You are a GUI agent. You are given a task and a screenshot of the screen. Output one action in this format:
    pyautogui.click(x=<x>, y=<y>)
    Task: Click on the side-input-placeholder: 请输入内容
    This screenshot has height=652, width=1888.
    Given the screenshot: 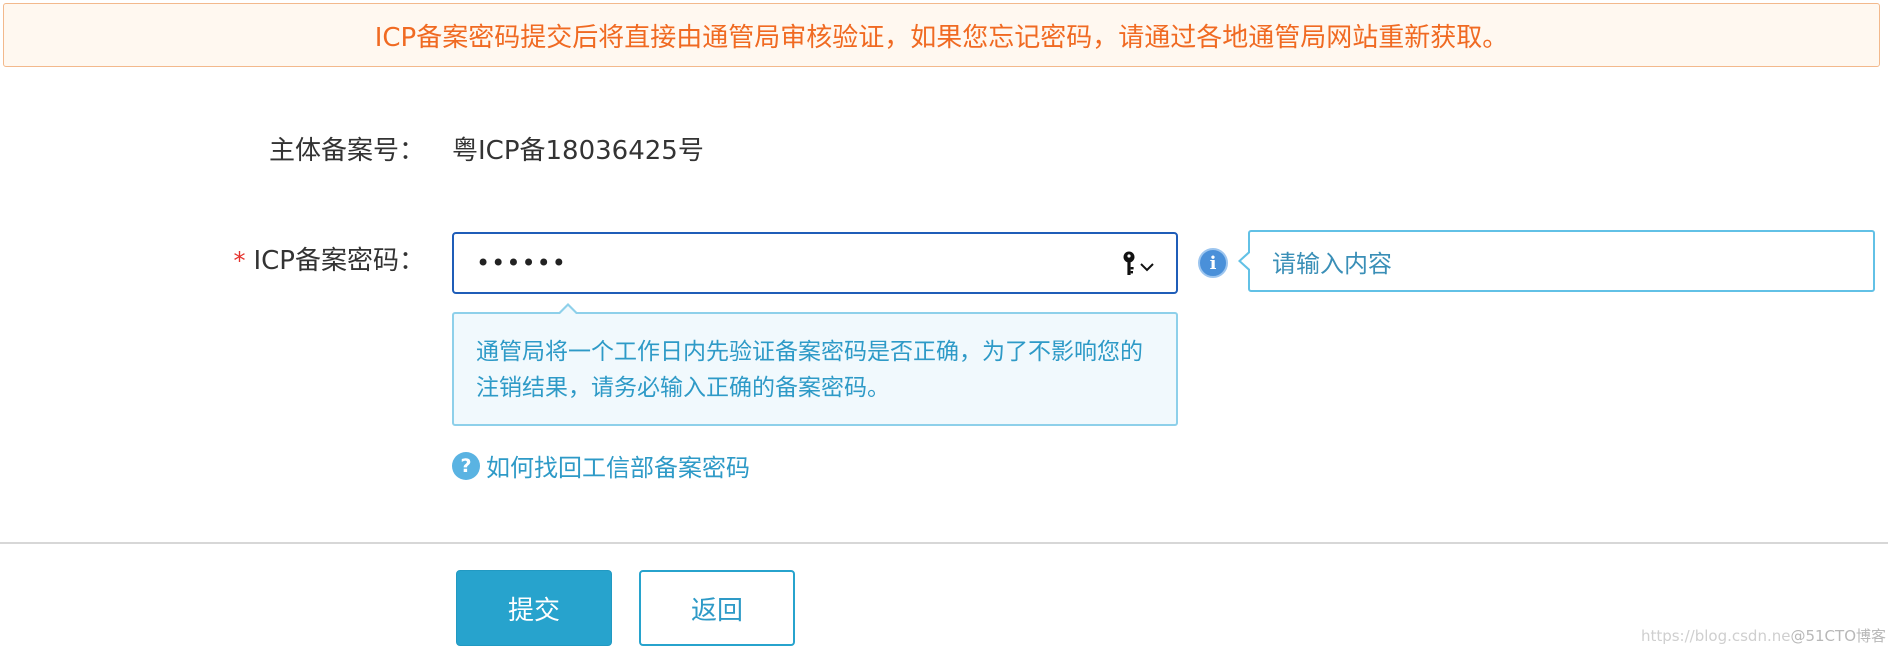 What is the action you would take?
    pyautogui.click(x=1332, y=263)
    